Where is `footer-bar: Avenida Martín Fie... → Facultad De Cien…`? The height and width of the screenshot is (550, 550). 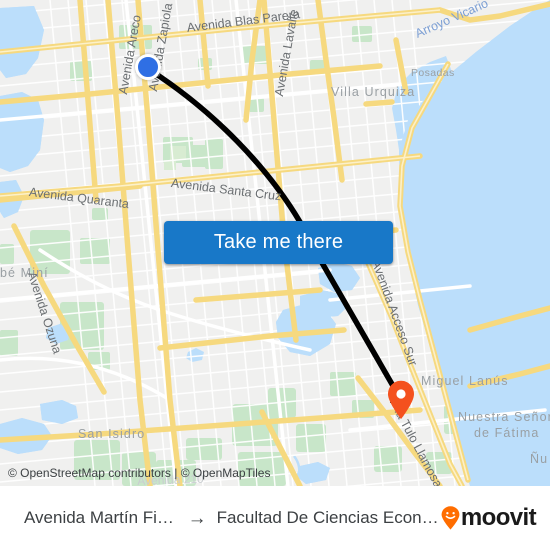 footer-bar: Avenida Martín Fie... → Facultad De Cien… is located at coordinates (275, 518).